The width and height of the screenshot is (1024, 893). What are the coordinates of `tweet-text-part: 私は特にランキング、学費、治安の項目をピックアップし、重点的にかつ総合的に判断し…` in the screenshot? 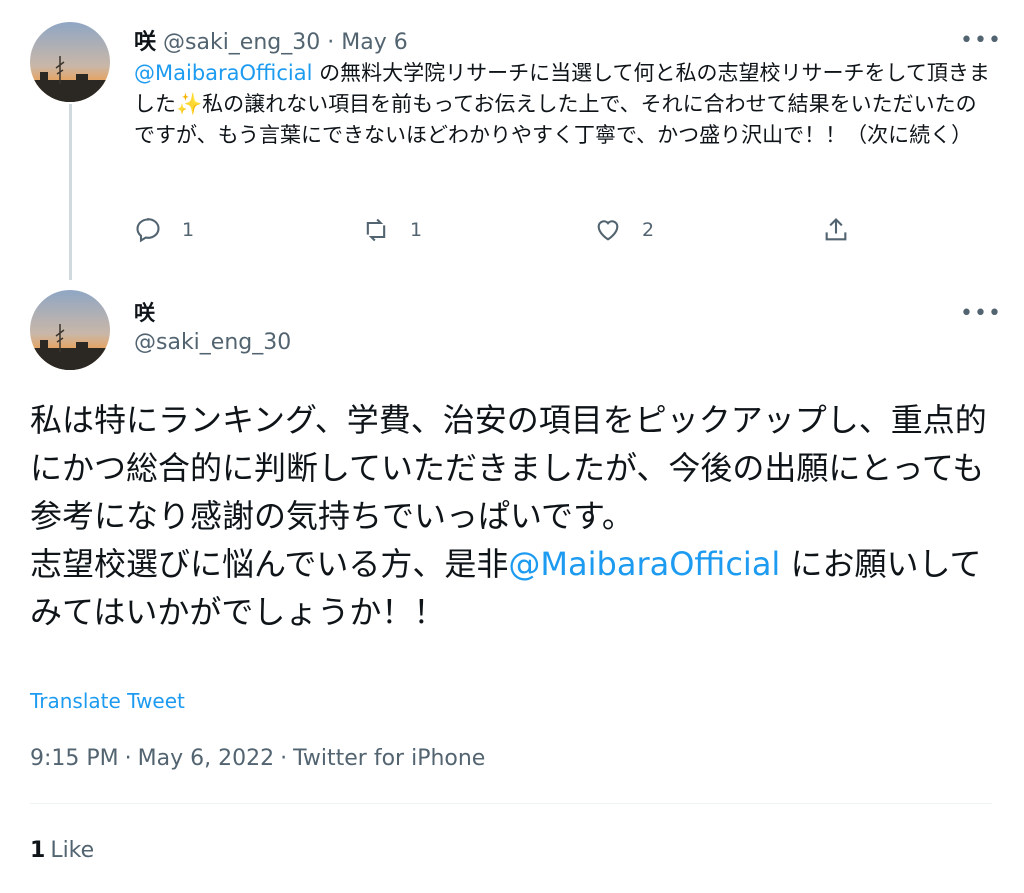 It's located at (508, 468).